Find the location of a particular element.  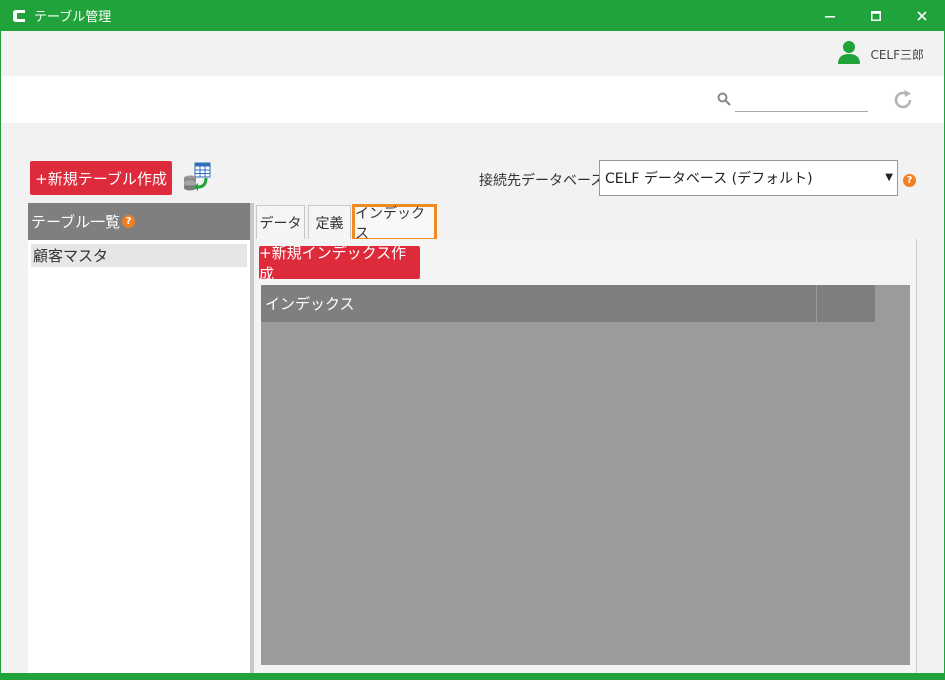

list-item: 顧客マスタ is located at coordinates (139, 255).